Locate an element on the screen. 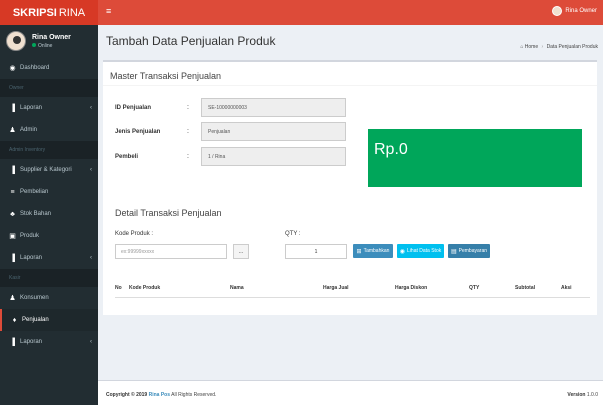  top-navbar: ≡ Rina Owner is located at coordinates (350, 12).